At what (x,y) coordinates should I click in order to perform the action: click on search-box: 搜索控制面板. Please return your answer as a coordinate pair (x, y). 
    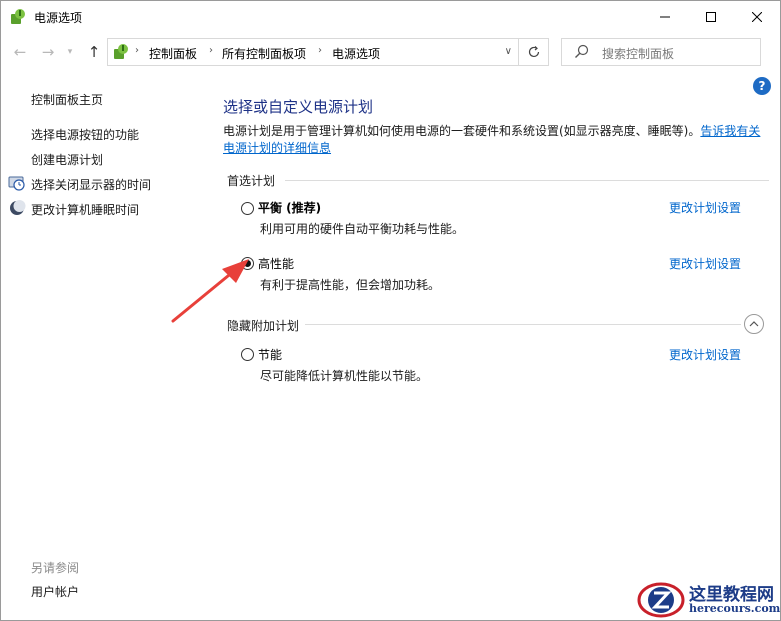
    Looking at the image, I should click on (661, 52).